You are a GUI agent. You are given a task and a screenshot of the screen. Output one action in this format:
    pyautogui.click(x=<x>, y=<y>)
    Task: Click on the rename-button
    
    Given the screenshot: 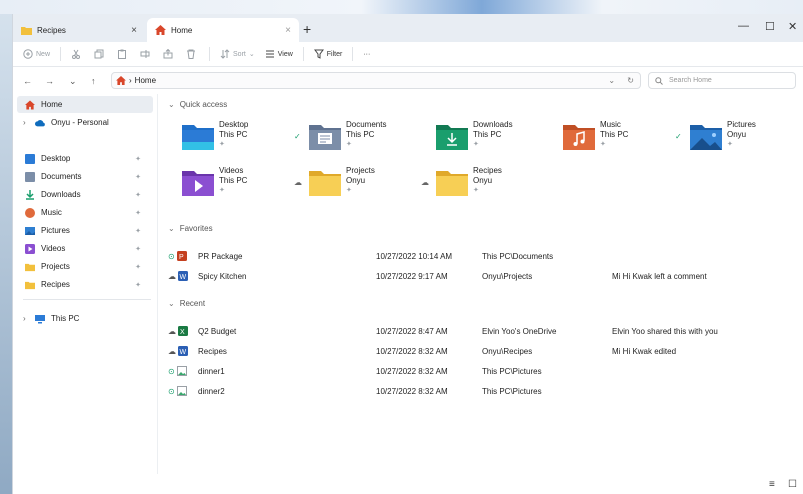 What is the action you would take?
    pyautogui.click(x=146, y=54)
    